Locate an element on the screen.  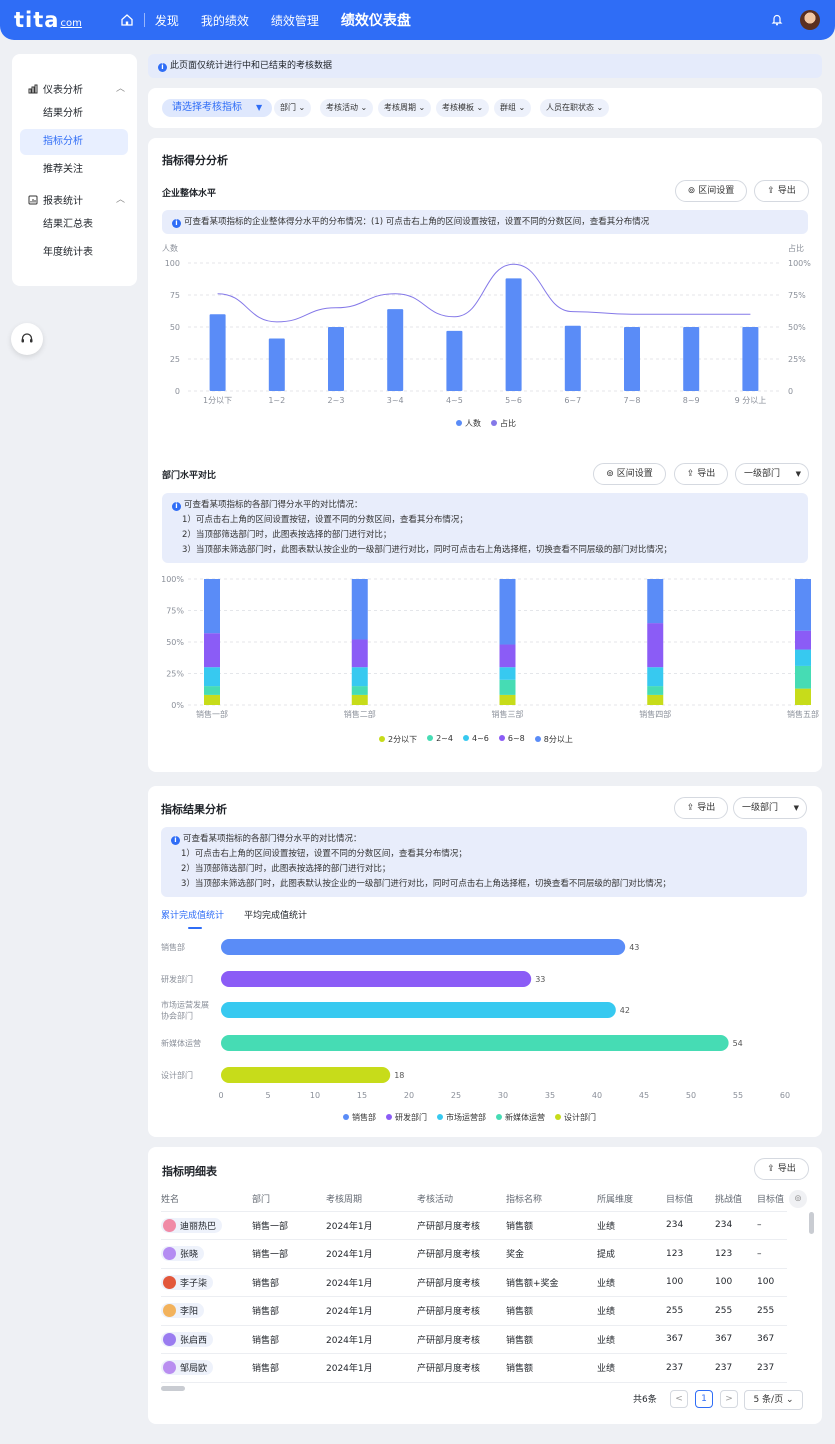
sidebar-item-result-summary: 结果汇总表 is located at coordinates (74, 225).